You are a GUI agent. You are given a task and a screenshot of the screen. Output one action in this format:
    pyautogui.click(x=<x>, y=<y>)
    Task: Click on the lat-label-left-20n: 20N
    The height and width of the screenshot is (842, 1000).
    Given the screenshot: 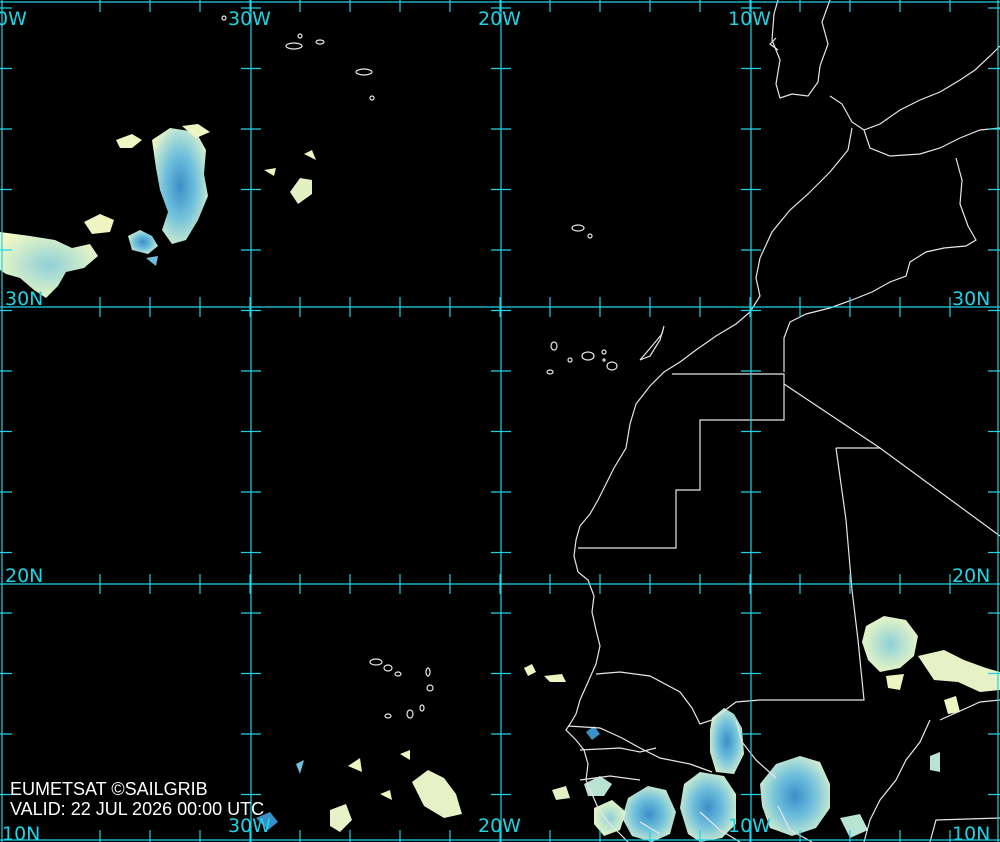 What is the action you would take?
    pyautogui.click(x=24, y=576)
    